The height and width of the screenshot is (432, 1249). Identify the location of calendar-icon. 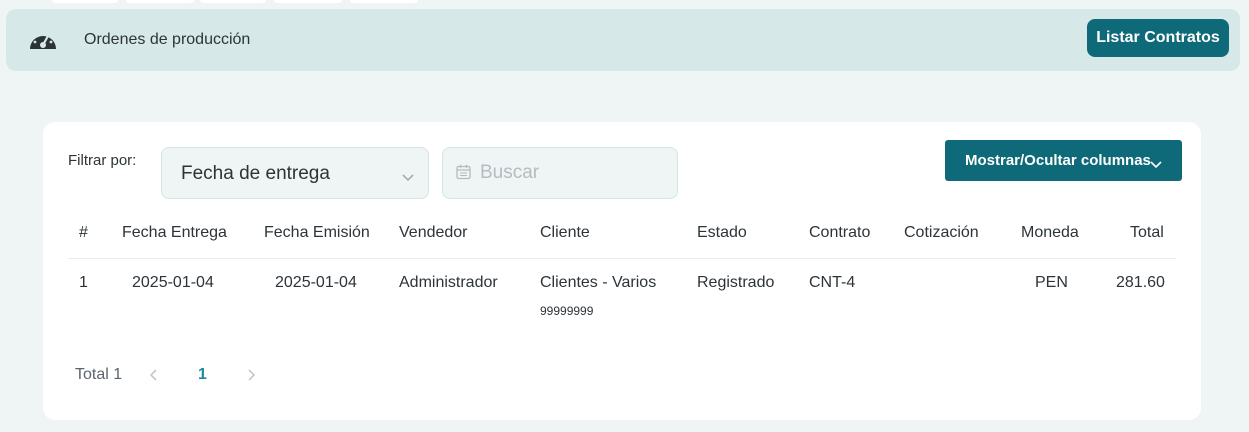
(463, 172).